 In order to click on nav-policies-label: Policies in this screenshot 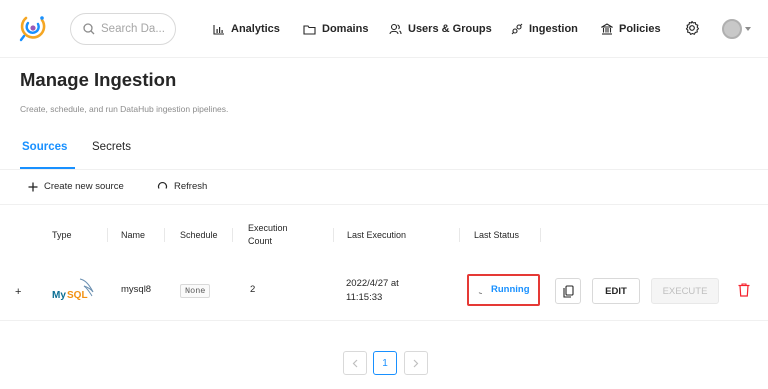, I will do `click(640, 29)`.